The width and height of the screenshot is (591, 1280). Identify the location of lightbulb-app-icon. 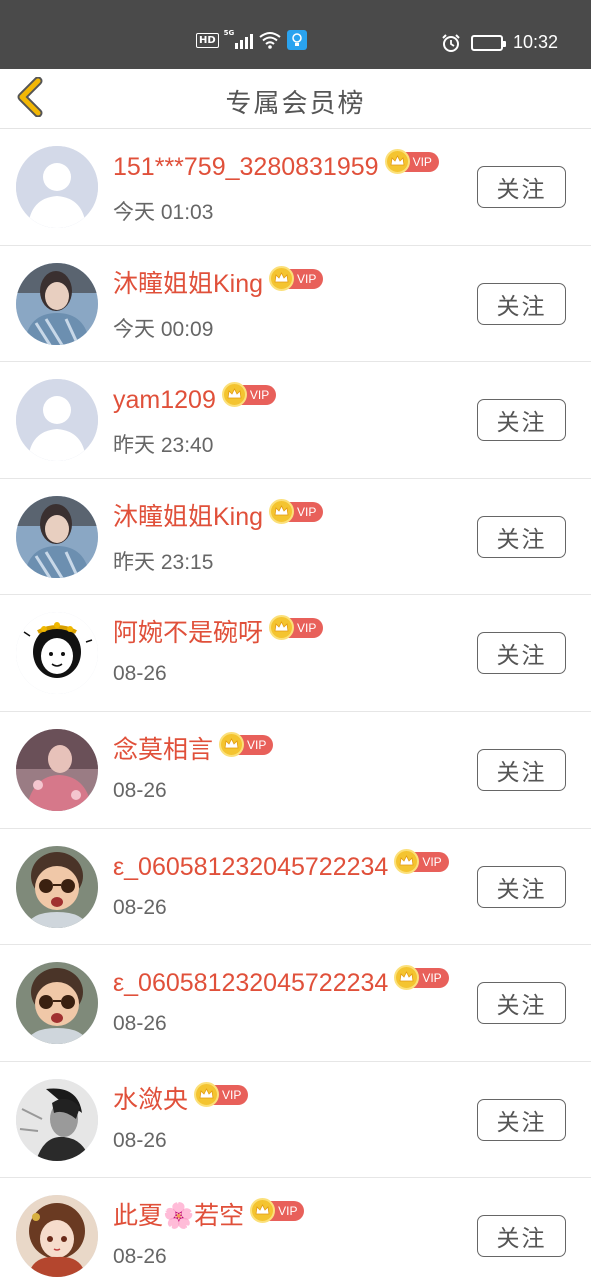
(296, 40).